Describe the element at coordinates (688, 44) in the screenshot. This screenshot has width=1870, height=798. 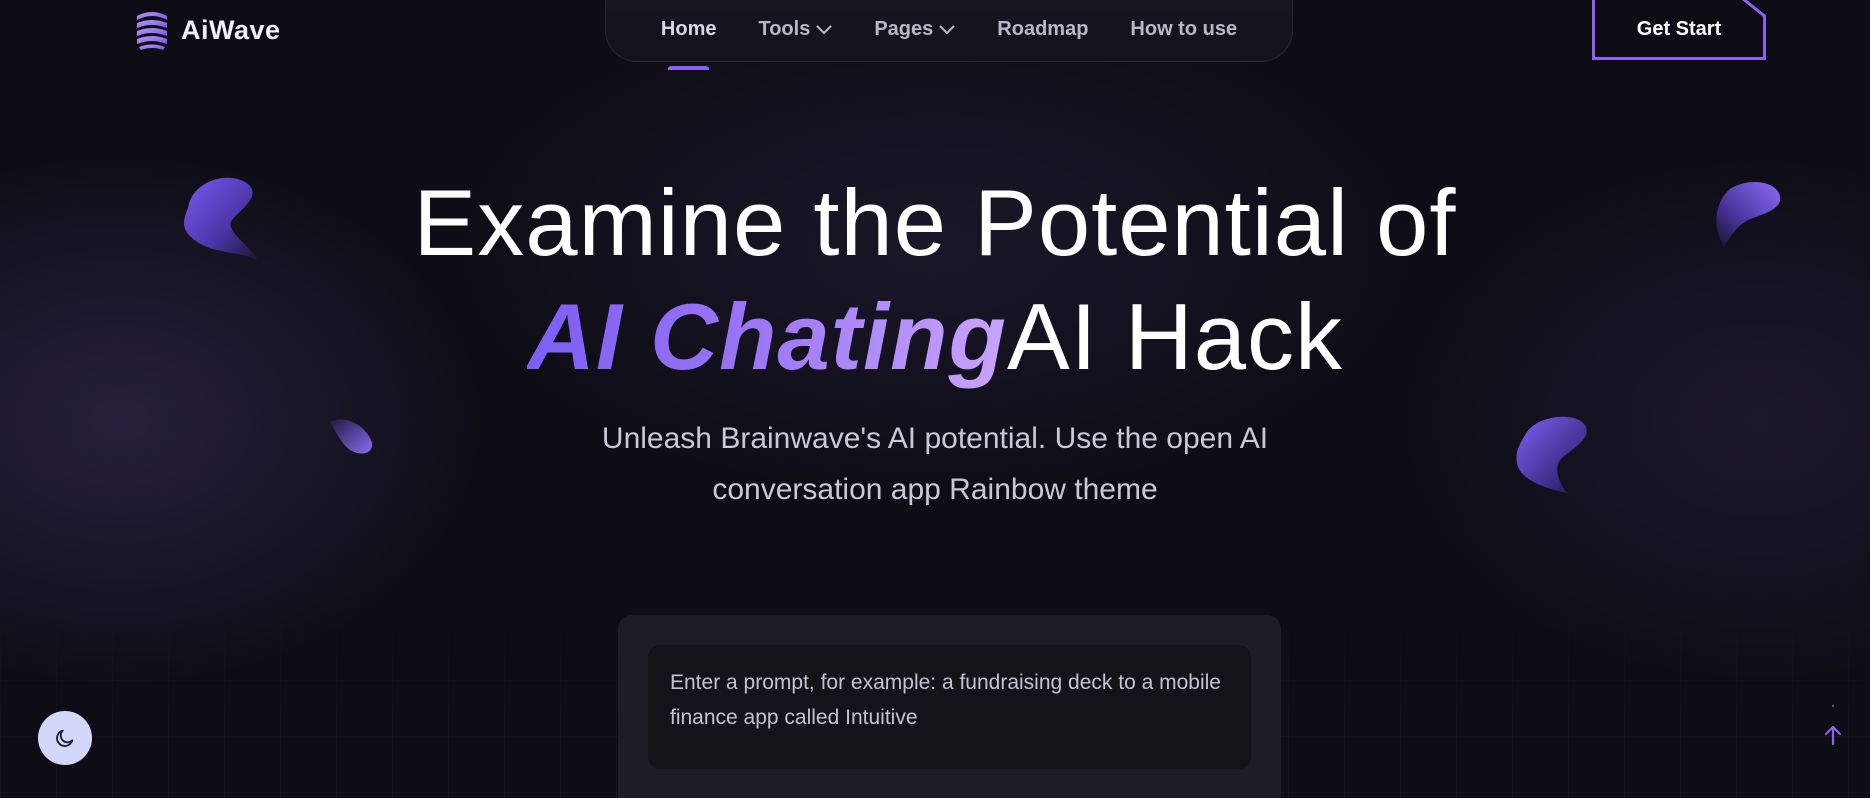
I see `nav-item-home: Home` at that location.